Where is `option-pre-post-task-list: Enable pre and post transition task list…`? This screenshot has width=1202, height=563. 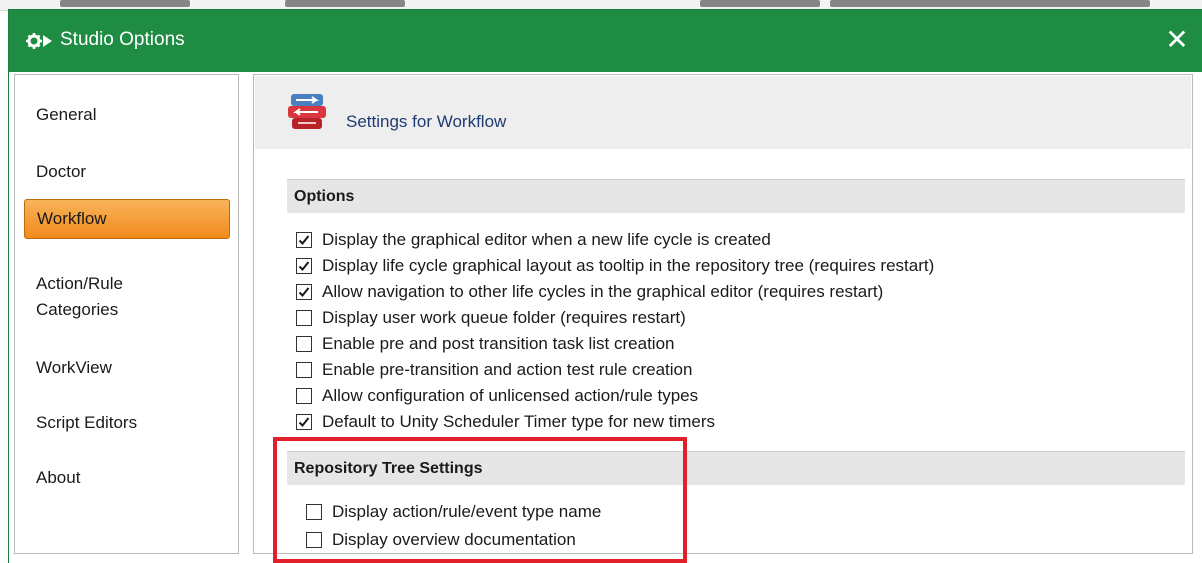
option-pre-post-task-list: Enable pre and post transition task list… is located at coordinates (485, 344).